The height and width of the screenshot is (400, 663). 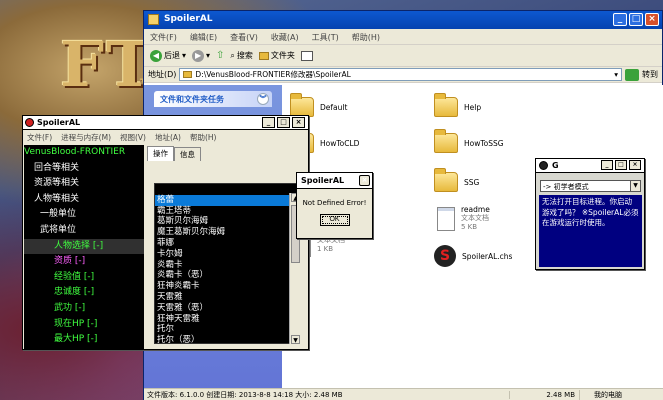 What do you see at coordinates (325, 37) in the screenshot?
I see `menu-tools: 工具(T)` at bounding box center [325, 37].